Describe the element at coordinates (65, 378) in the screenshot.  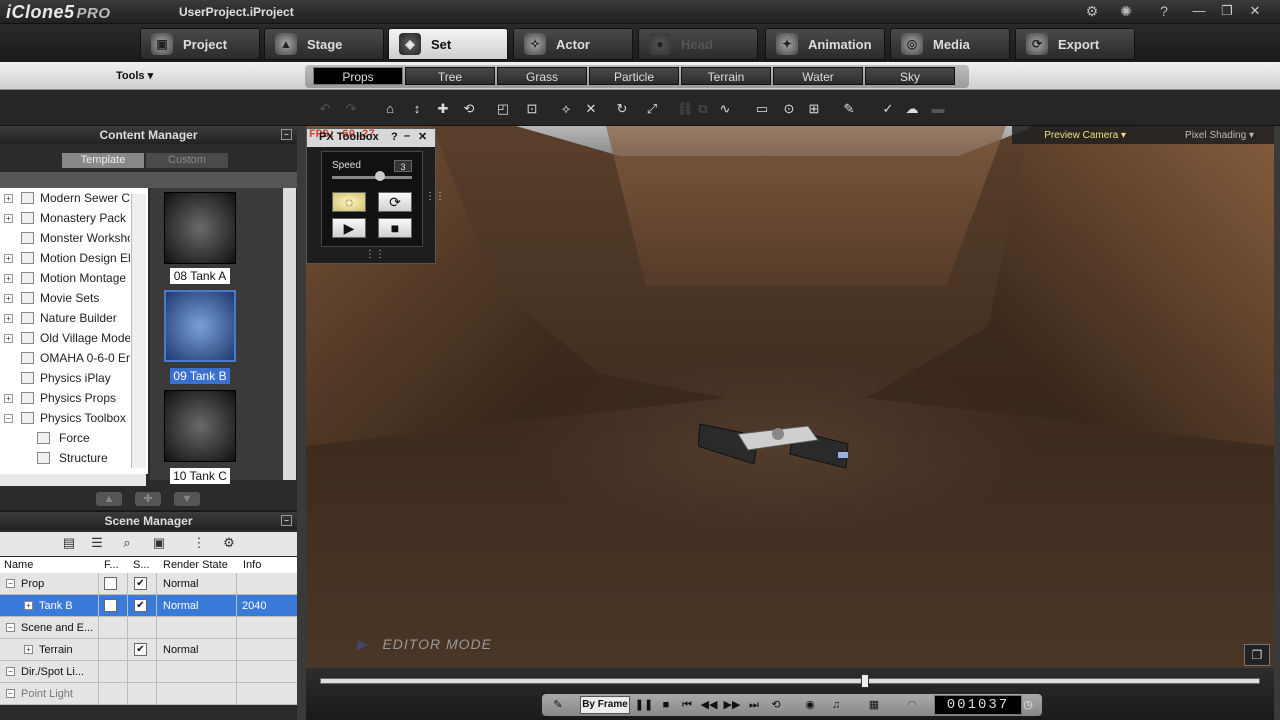
I see `tree-item: Physics iPlay` at that location.